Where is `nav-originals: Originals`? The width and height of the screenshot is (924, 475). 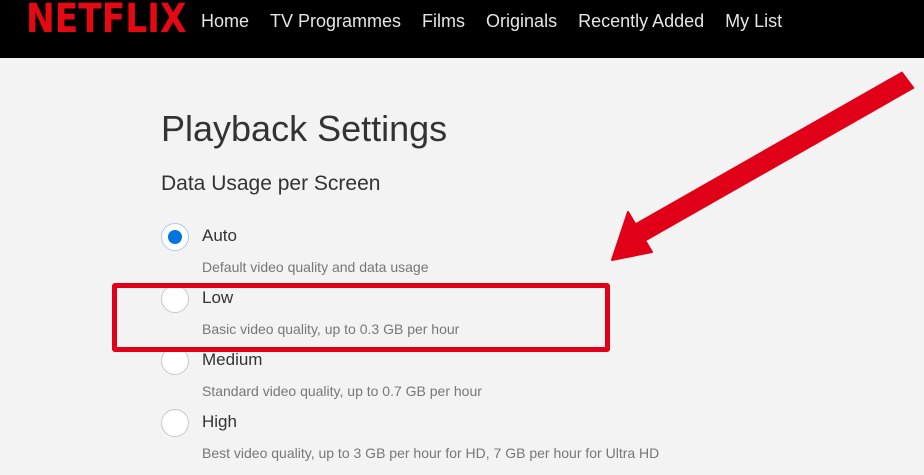 nav-originals: Originals is located at coordinates (521, 21).